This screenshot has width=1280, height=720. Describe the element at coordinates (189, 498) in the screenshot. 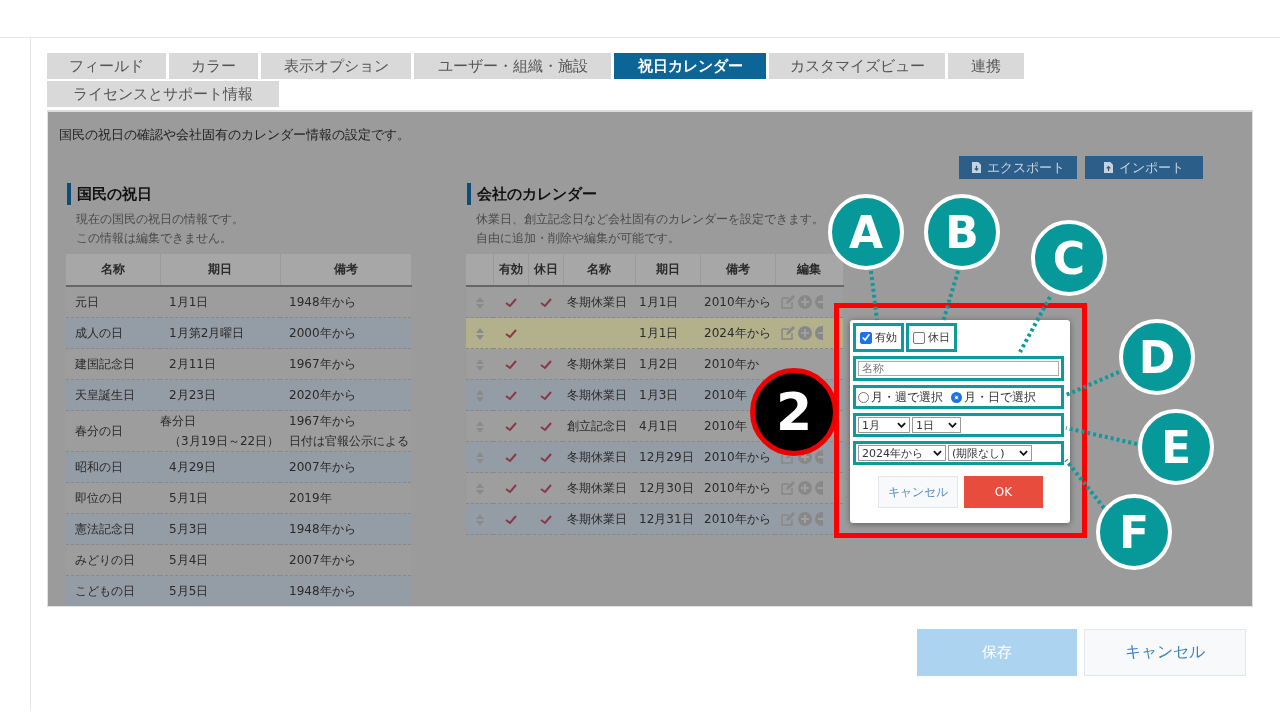

I see `table-cell: 5月1日` at that location.